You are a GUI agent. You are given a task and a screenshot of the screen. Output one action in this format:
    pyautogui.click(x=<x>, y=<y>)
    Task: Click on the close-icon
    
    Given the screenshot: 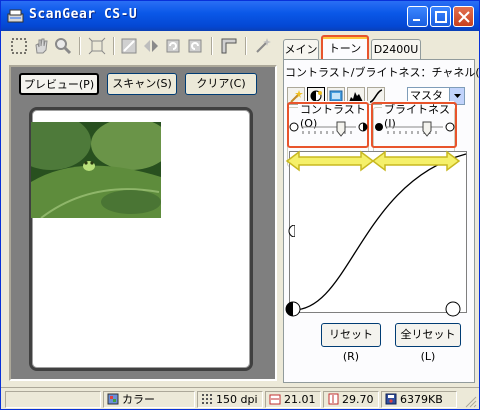 What is the action you would take?
    pyautogui.click(x=464, y=17)
    